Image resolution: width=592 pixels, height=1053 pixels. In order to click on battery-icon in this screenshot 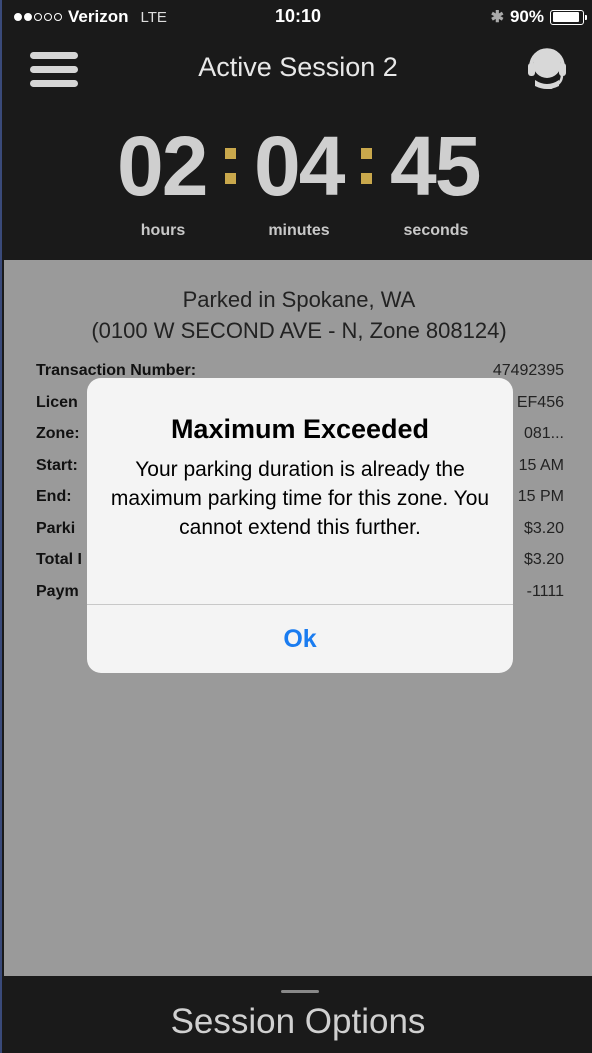, I will do `click(568, 17)`.